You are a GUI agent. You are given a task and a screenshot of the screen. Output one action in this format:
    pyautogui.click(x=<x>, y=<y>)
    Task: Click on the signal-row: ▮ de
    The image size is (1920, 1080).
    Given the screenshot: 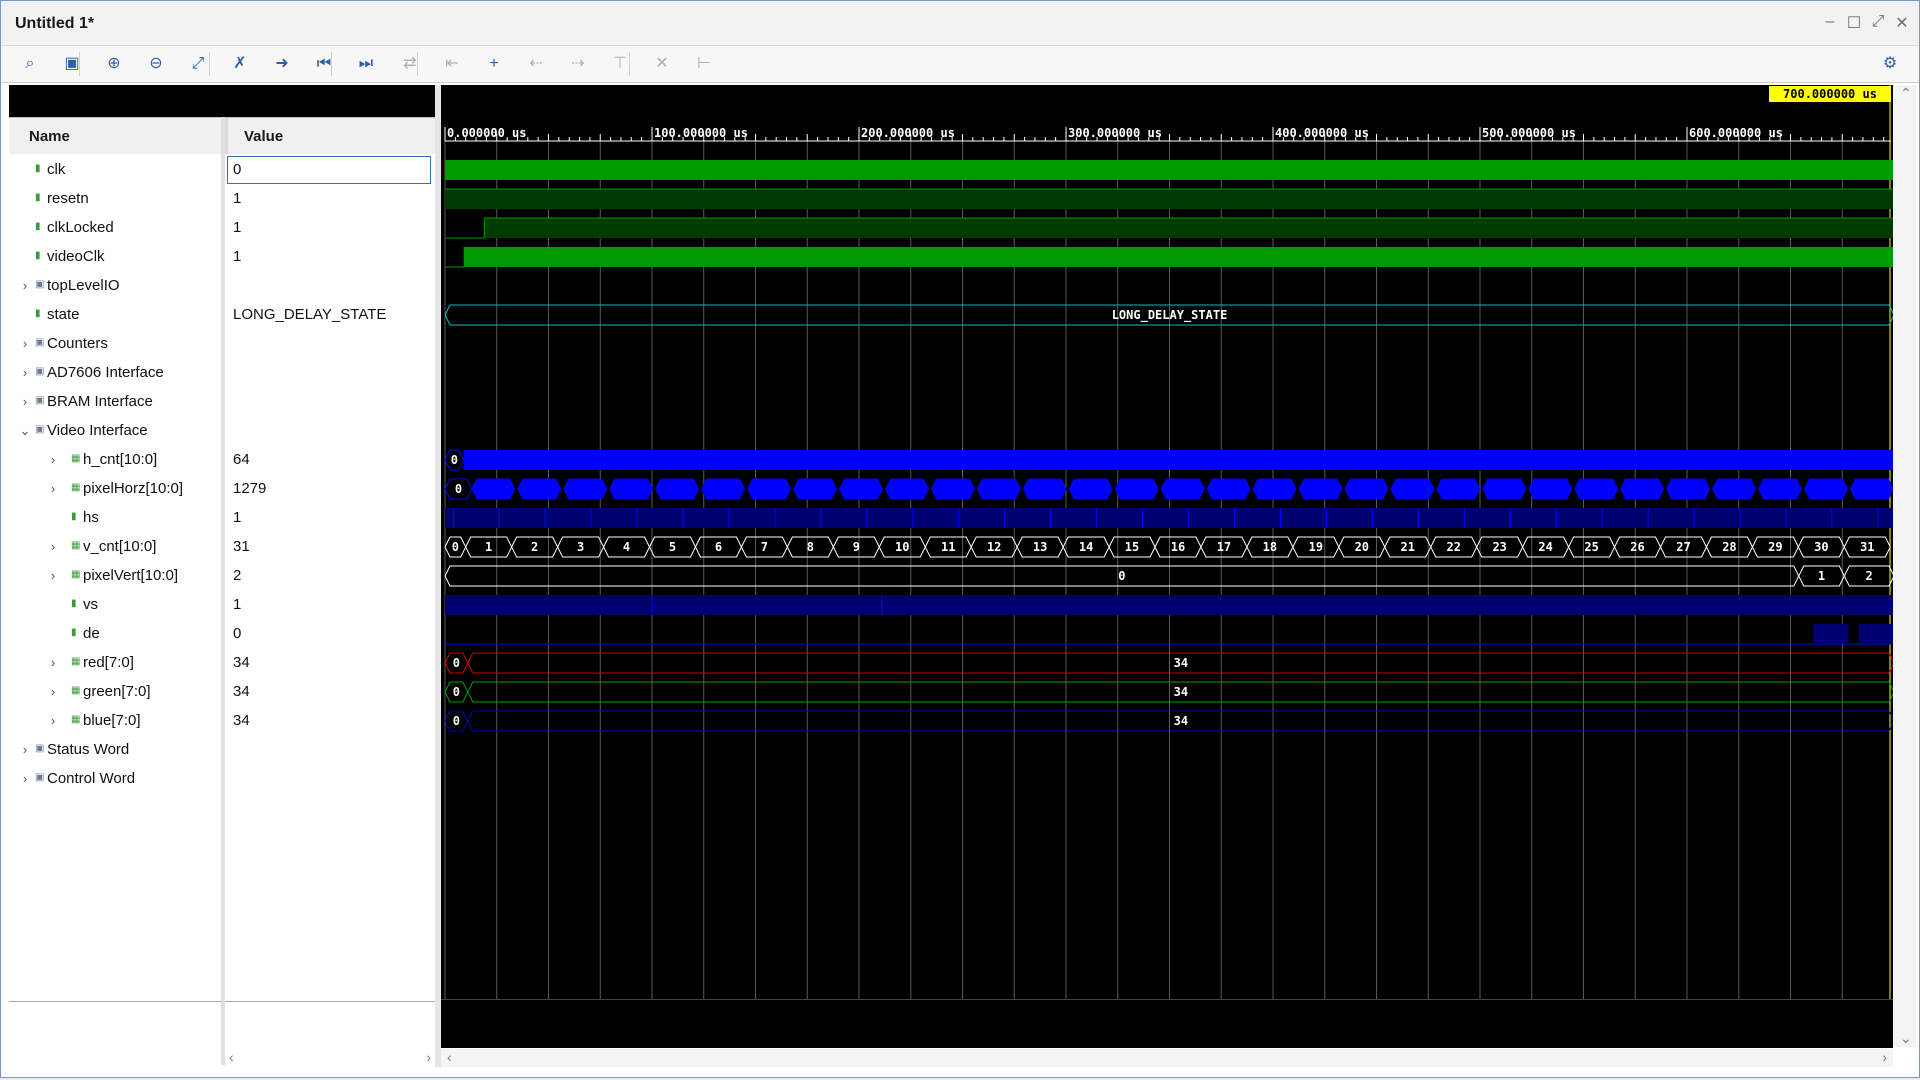 What is the action you would take?
    pyautogui.click(x=115, y=633)
    